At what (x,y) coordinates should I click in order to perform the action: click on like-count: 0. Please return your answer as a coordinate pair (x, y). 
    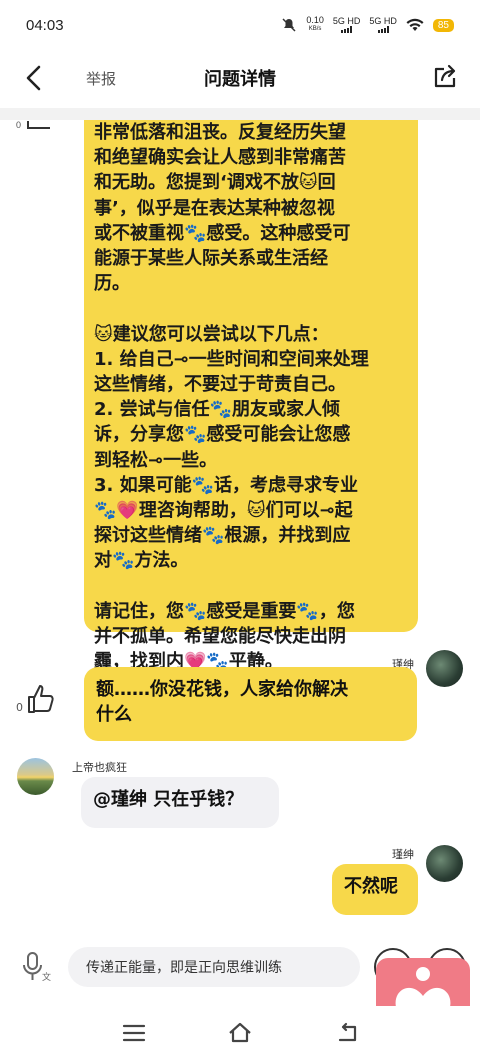
    Looking at the image, I should click on (19, 707).